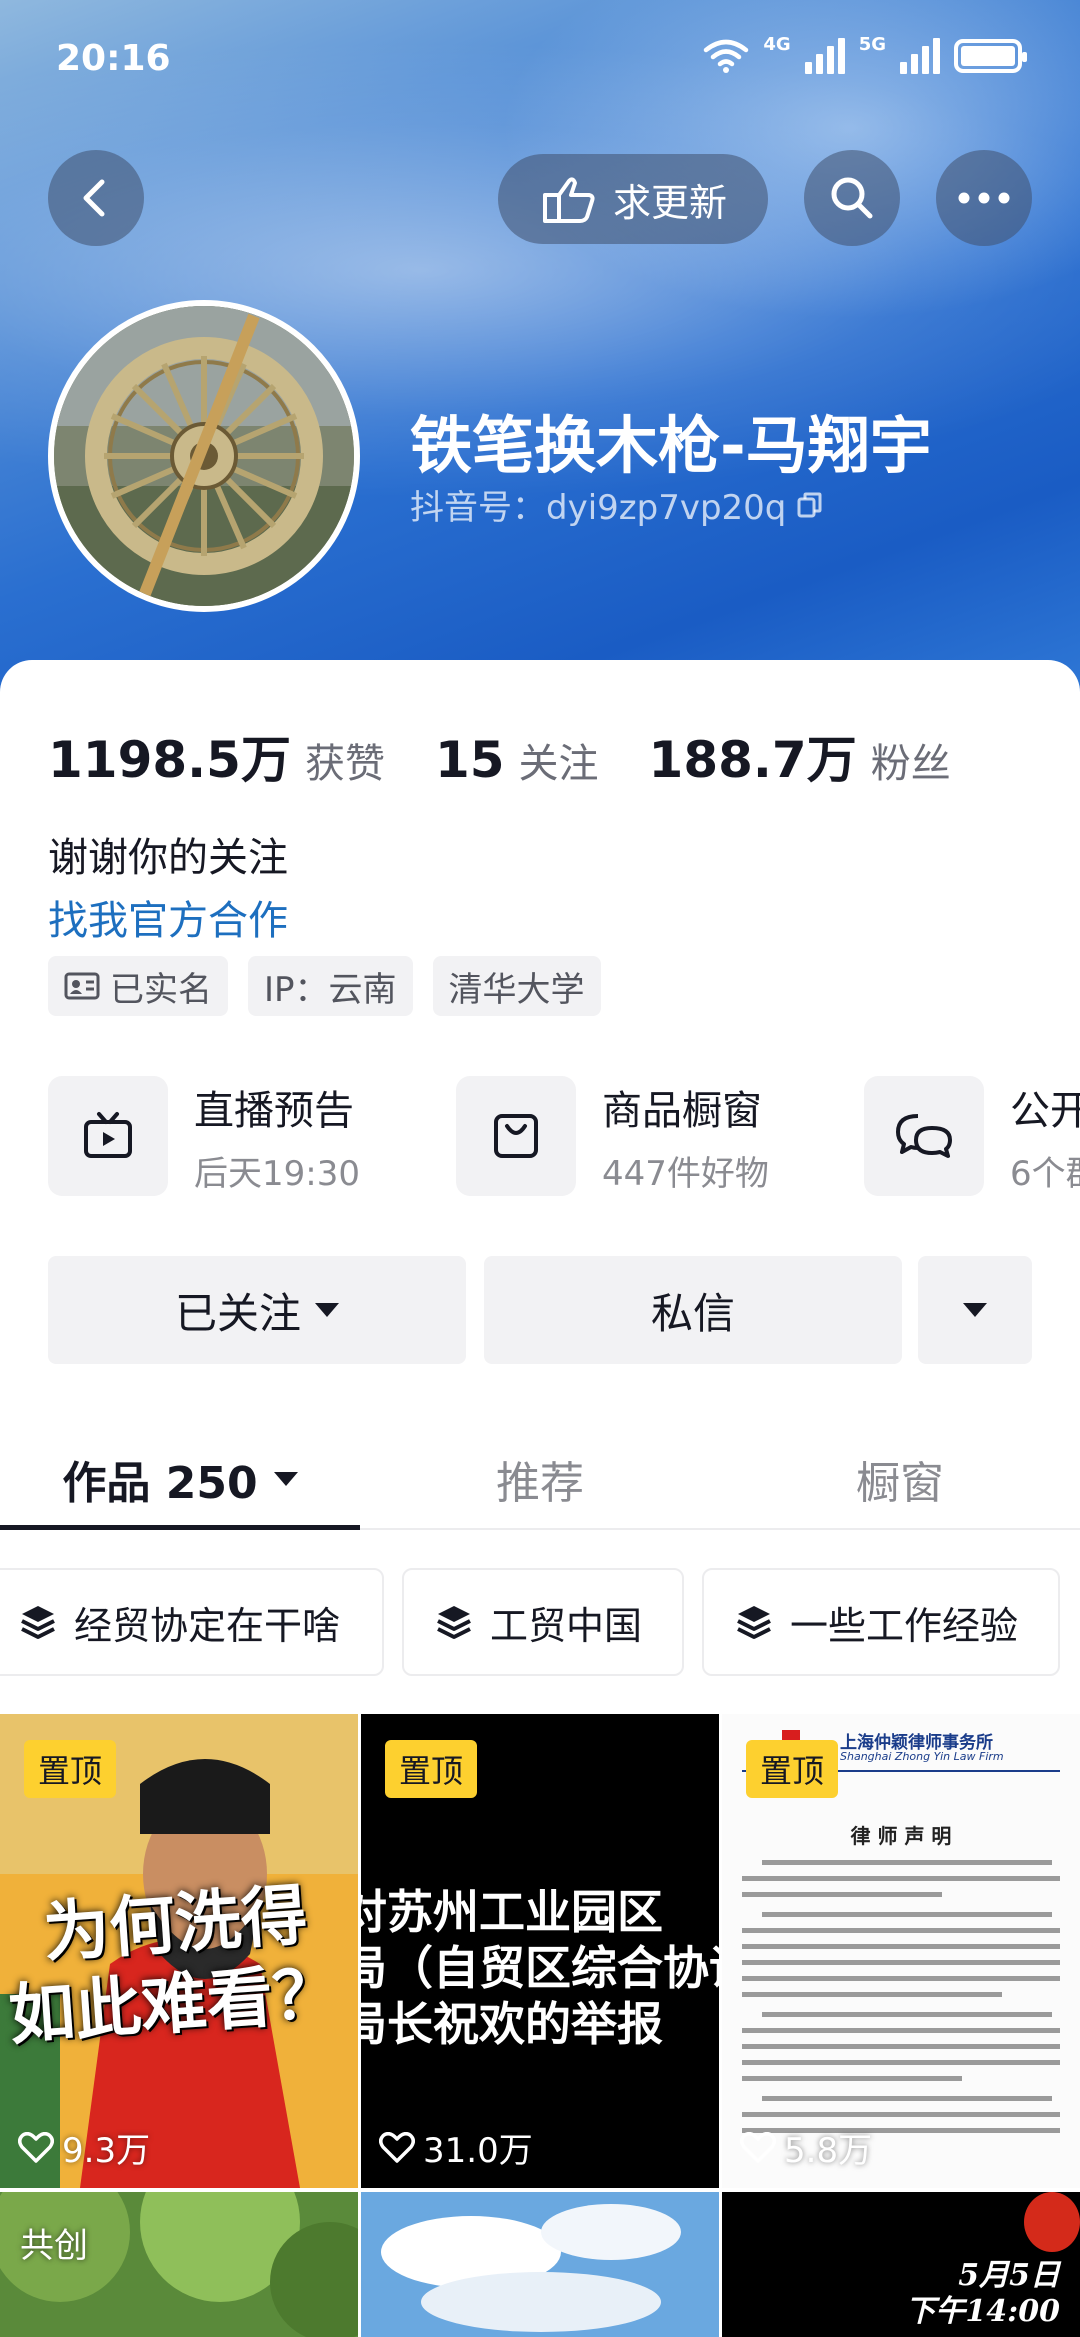  I want to click on tab-recommend: 推荐, so click(540, 1479).